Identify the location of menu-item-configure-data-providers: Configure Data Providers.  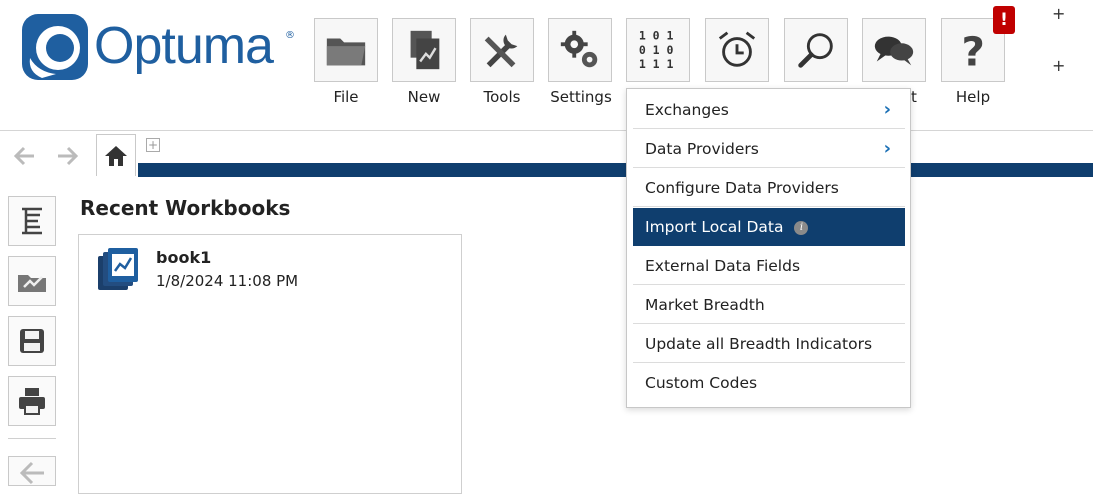
(769, 188).